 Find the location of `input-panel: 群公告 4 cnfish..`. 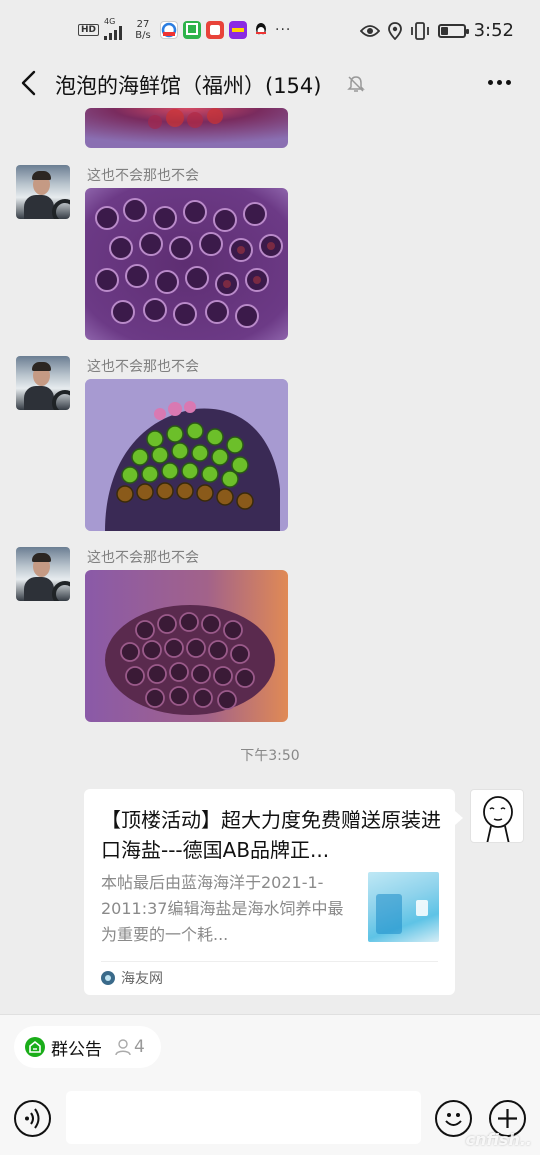

input-panel: 群公告 4 cnfish.. is located at coordinates (270, 1084).